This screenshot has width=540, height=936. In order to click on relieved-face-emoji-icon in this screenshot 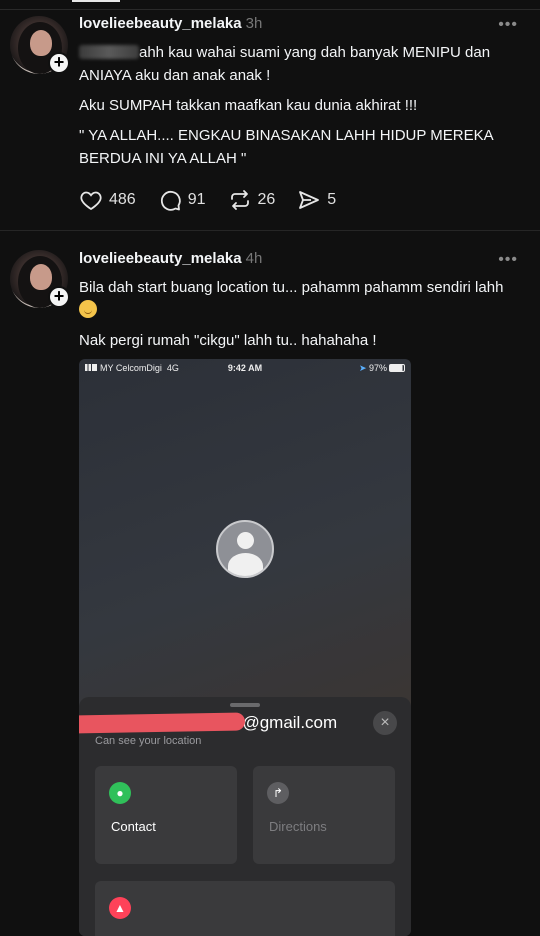, I will do `click(88, 309)`.